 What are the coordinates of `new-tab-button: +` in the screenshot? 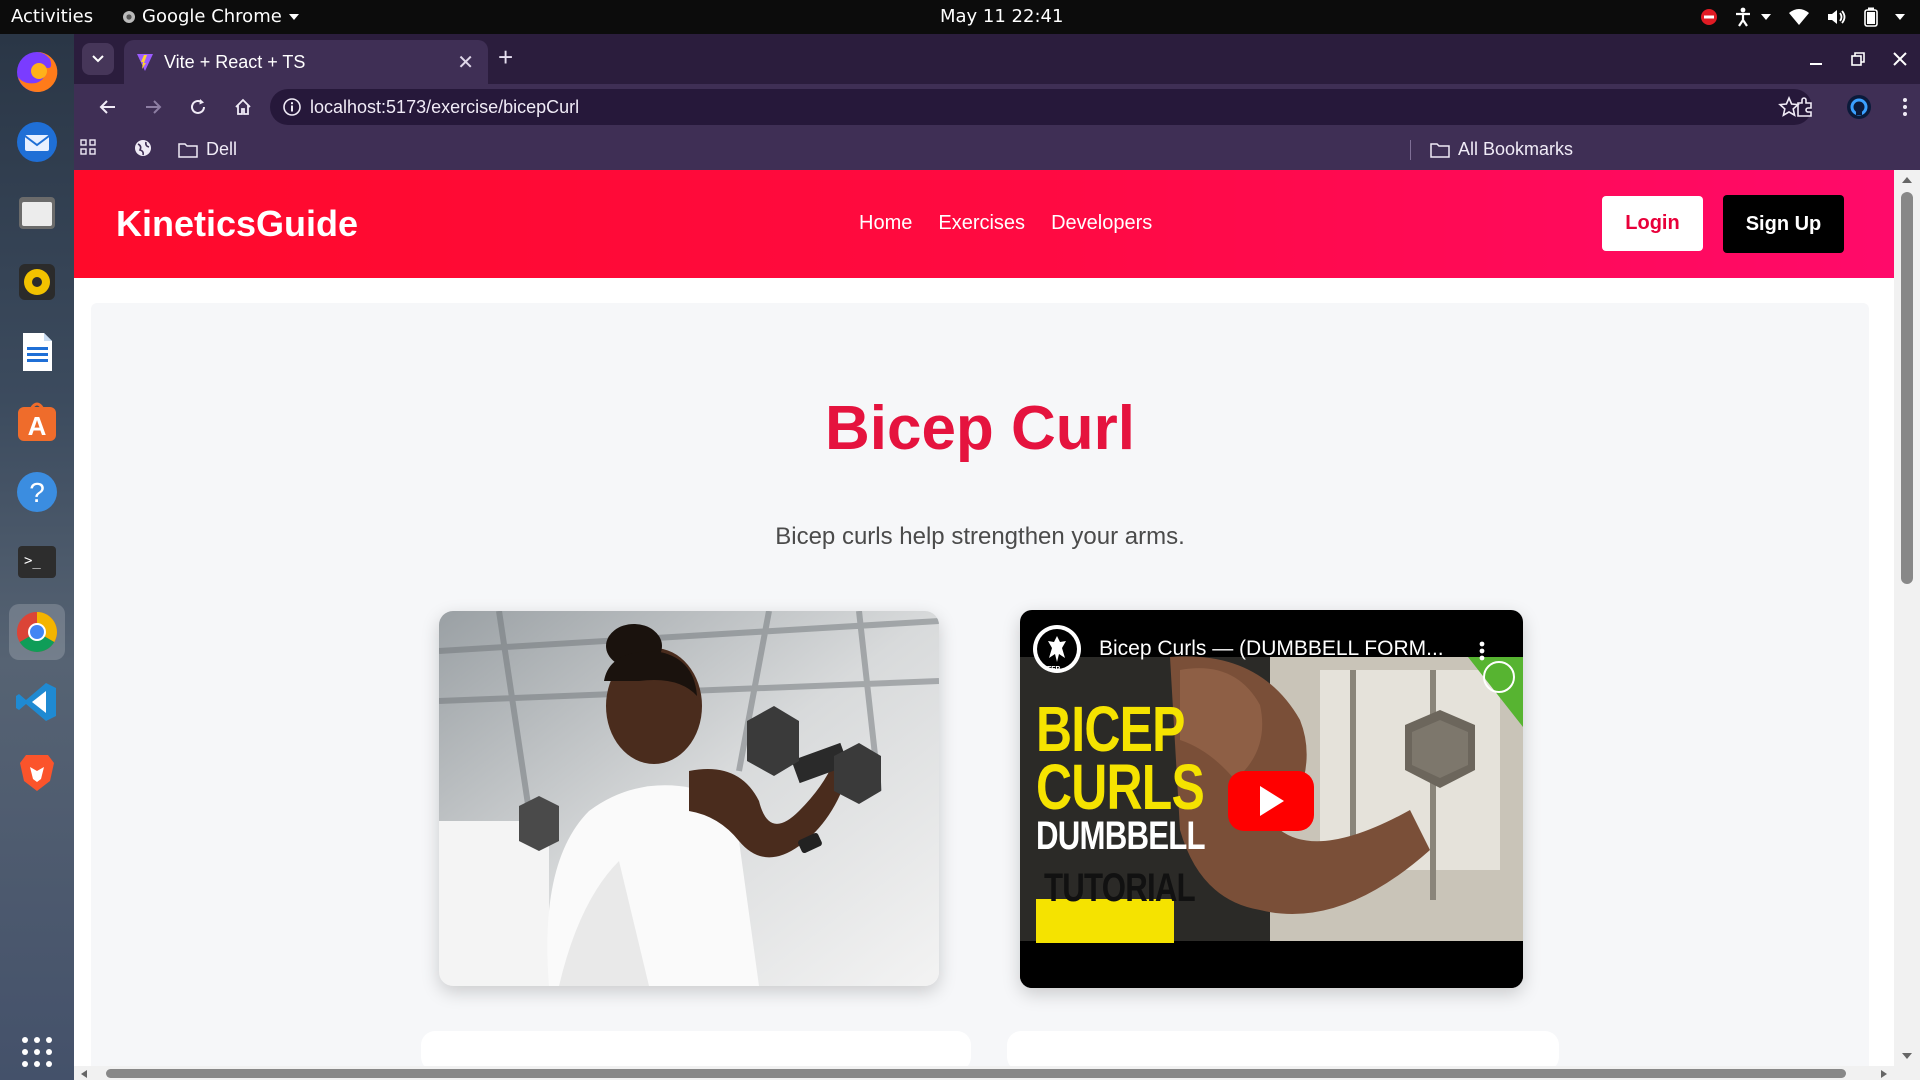 It's located at (505, 57).